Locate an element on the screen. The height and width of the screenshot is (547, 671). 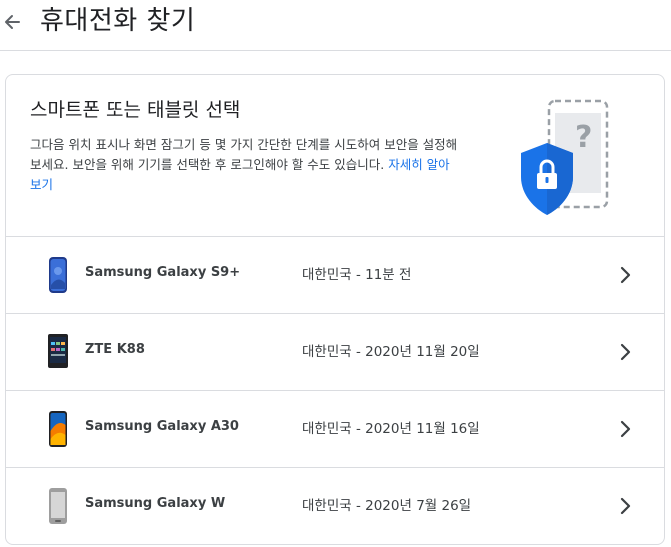
arrow-back-icon is located at coordinates (12, 22).